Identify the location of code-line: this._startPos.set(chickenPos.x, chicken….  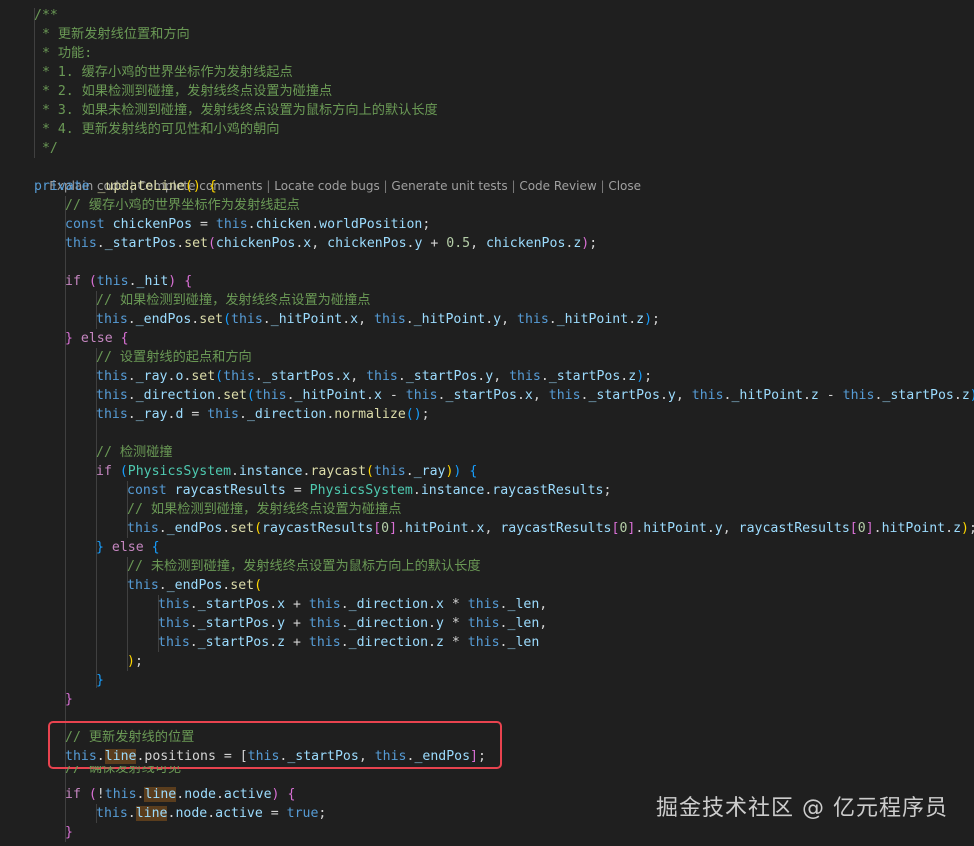
(331, 243).